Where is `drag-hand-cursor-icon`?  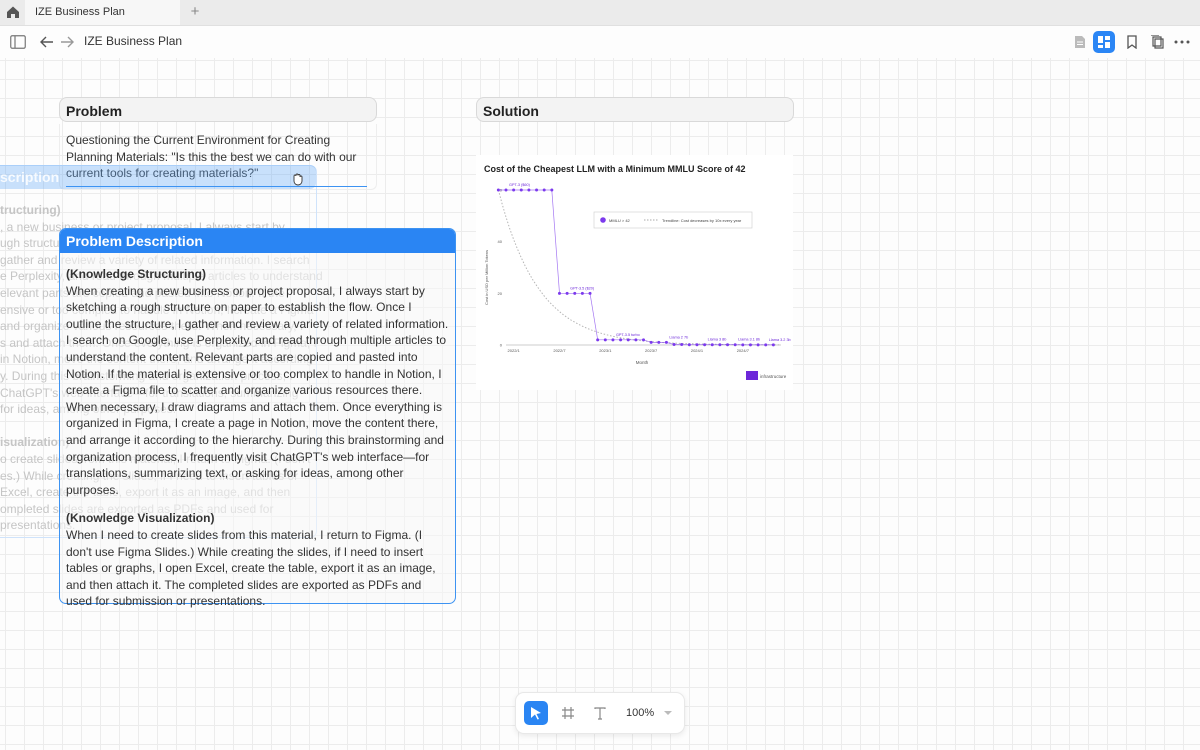 drag-hand-cursor-icon is located at coordinates (298, 181).